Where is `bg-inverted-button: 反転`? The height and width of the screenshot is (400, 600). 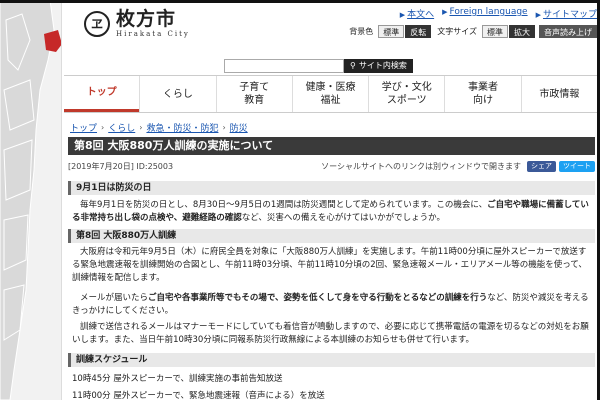 bg-inverted-button: 反転 is located at coordinates (418, 31).